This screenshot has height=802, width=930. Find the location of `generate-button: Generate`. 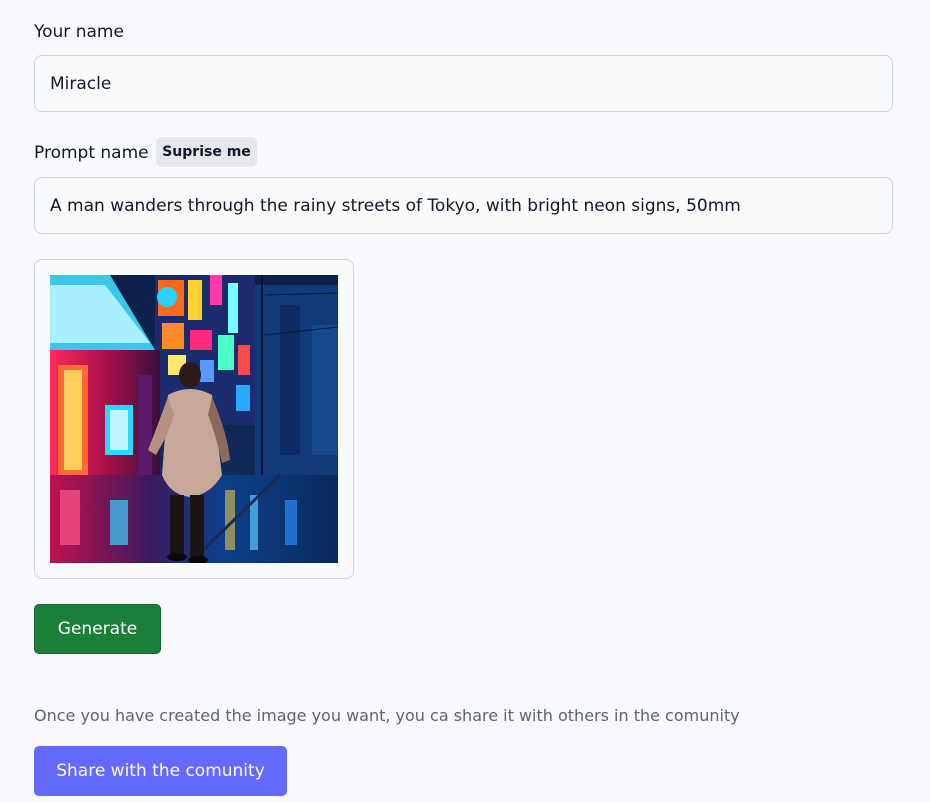

generate-button: Generate is located at coordinates (97, 629).